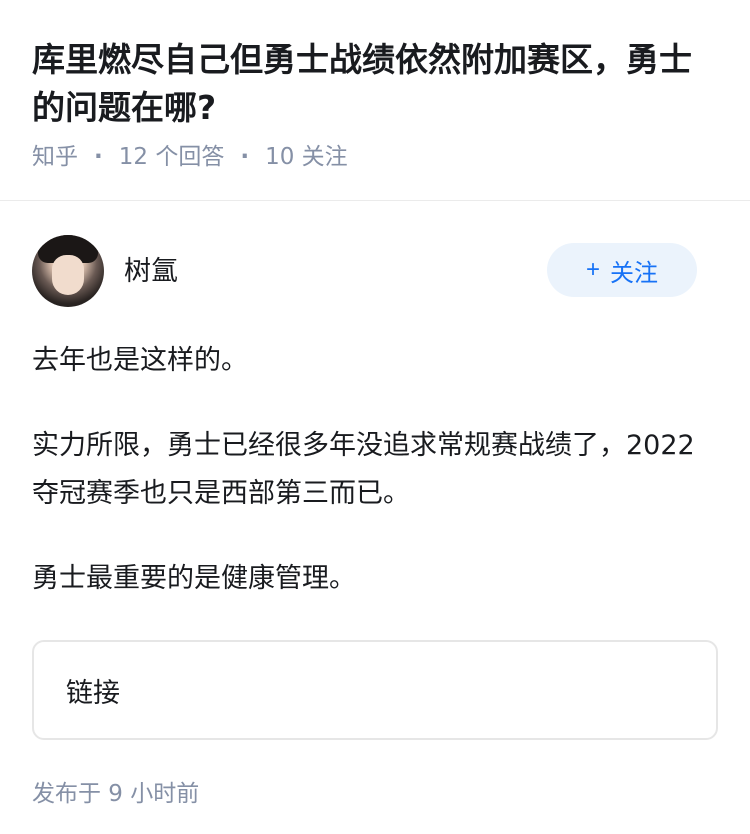  What do you see at coordinates (375, 254) in the screenshot?
I see `author-row: 树氲 + 关注` at bounding box center [375, 254].